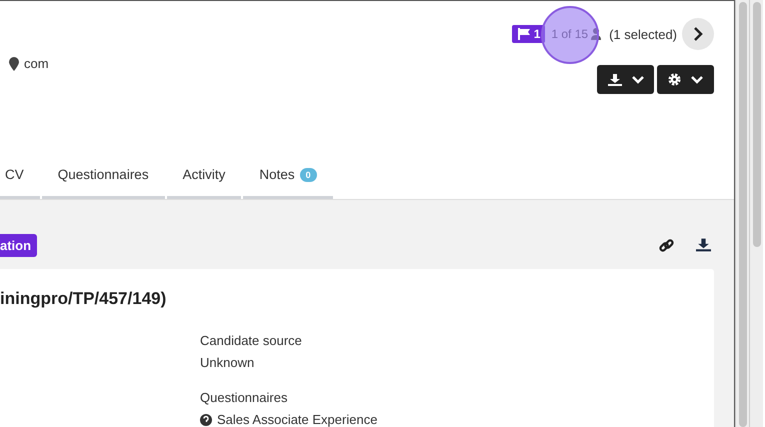  I want to click on next-button, so click(698, 34).